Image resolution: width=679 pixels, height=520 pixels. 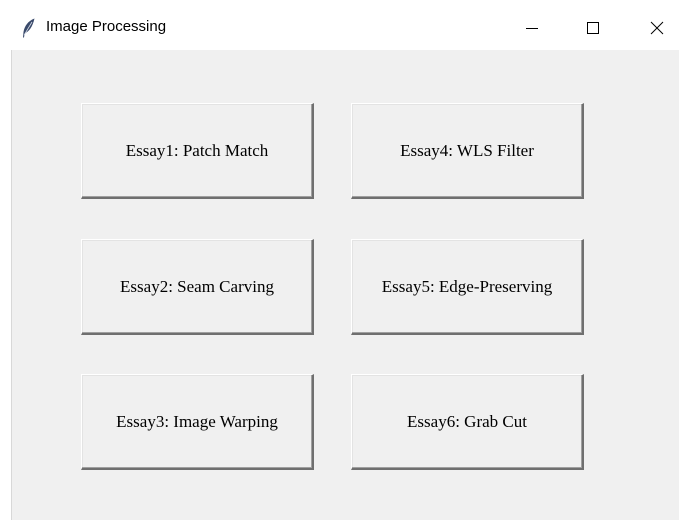 What do you see at coordinates (197, 151) in the screenshot?
I see `essay1-patch-match-button: Essay1: Patch Match` at bounding box center [197, 151].